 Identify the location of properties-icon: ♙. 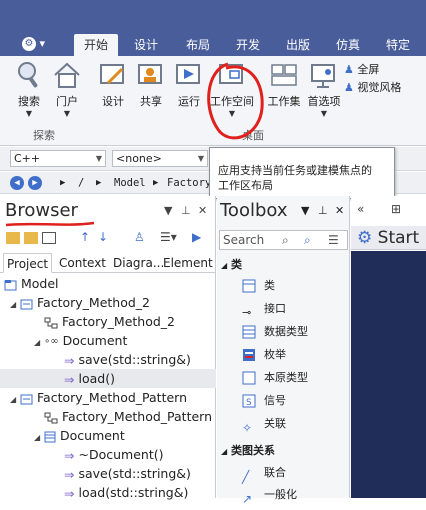
(139, 237).